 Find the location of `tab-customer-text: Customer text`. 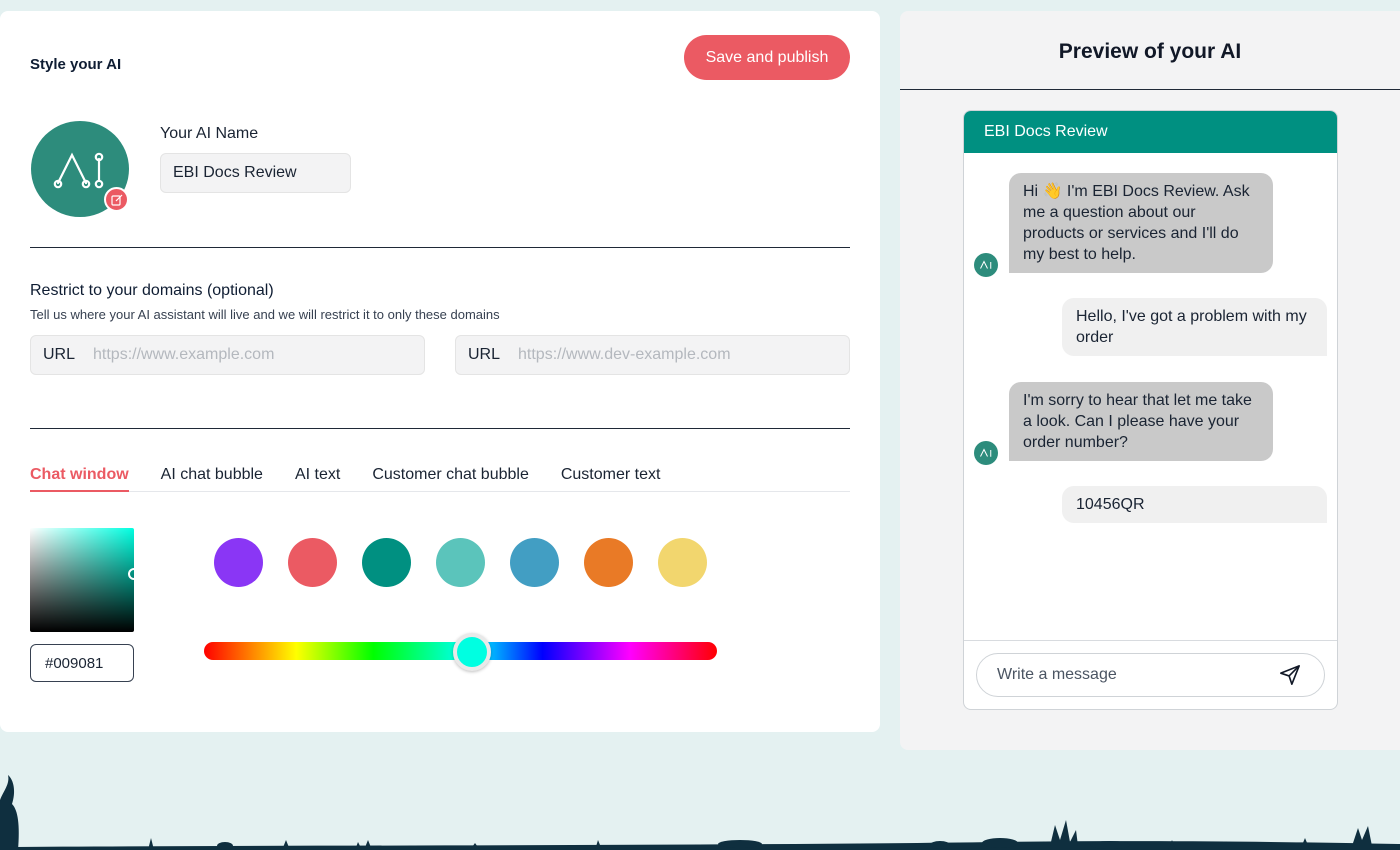

tab-customer-text: Customer text is located at coordinates (611, 479).